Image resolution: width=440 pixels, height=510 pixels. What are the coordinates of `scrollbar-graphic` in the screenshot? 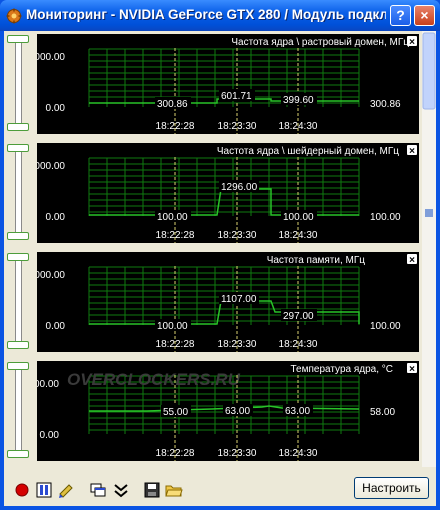 It's located at (429, 124).